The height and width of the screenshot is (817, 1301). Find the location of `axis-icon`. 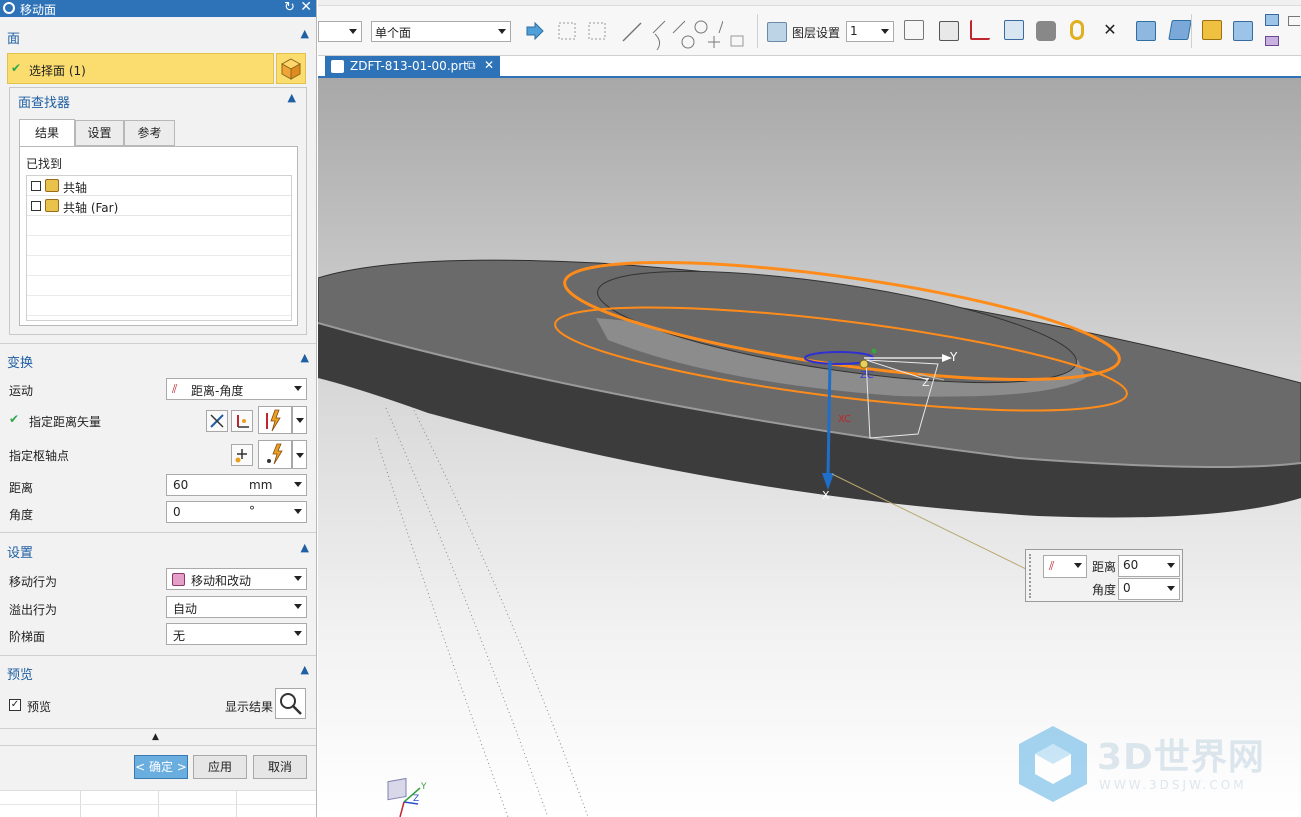

axis-icon is located at coordinates (980, 30).